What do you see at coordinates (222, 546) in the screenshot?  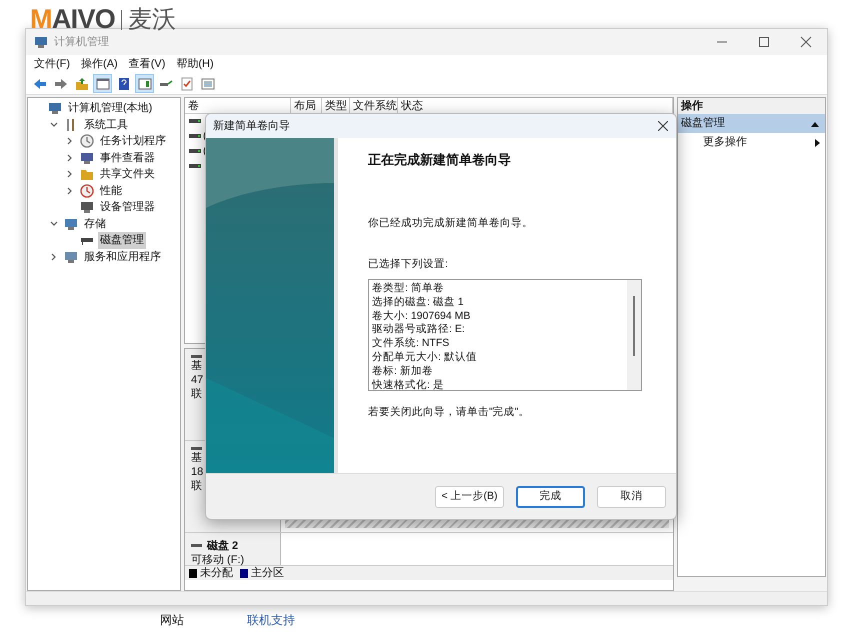 I see `disk-name: 磁盘 2` at bounding box center [222, 546].